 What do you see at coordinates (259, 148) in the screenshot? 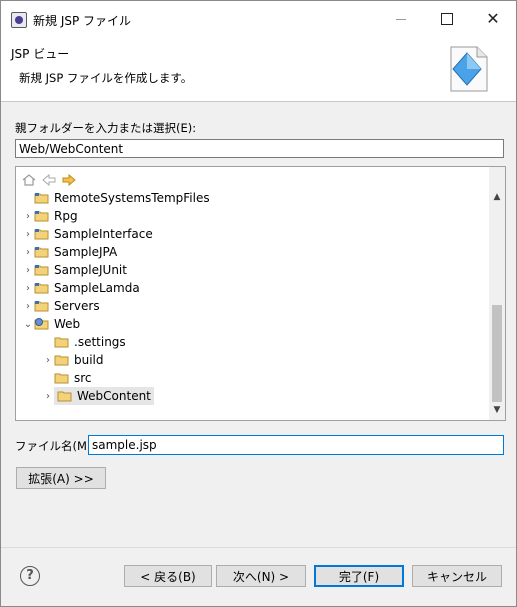
I see `parent-folder-input: Web/WebContent` at bounding box center [259, 148].